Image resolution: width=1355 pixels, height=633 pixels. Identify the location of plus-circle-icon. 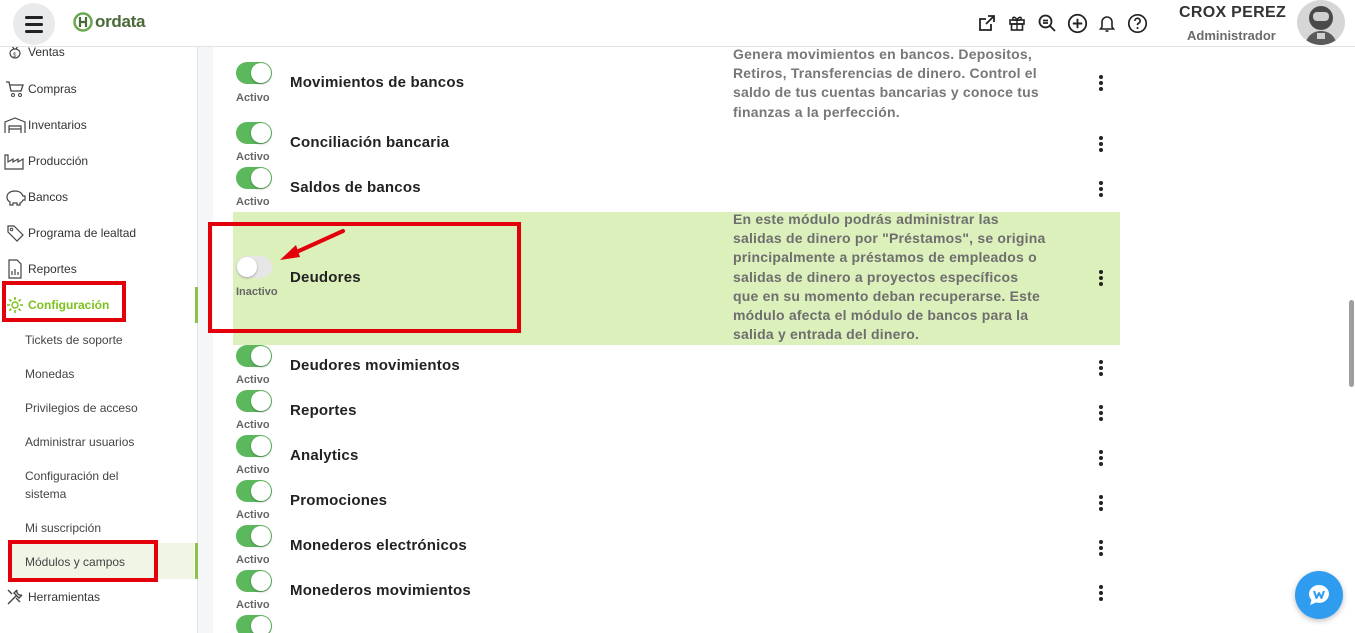
(1077, 23).